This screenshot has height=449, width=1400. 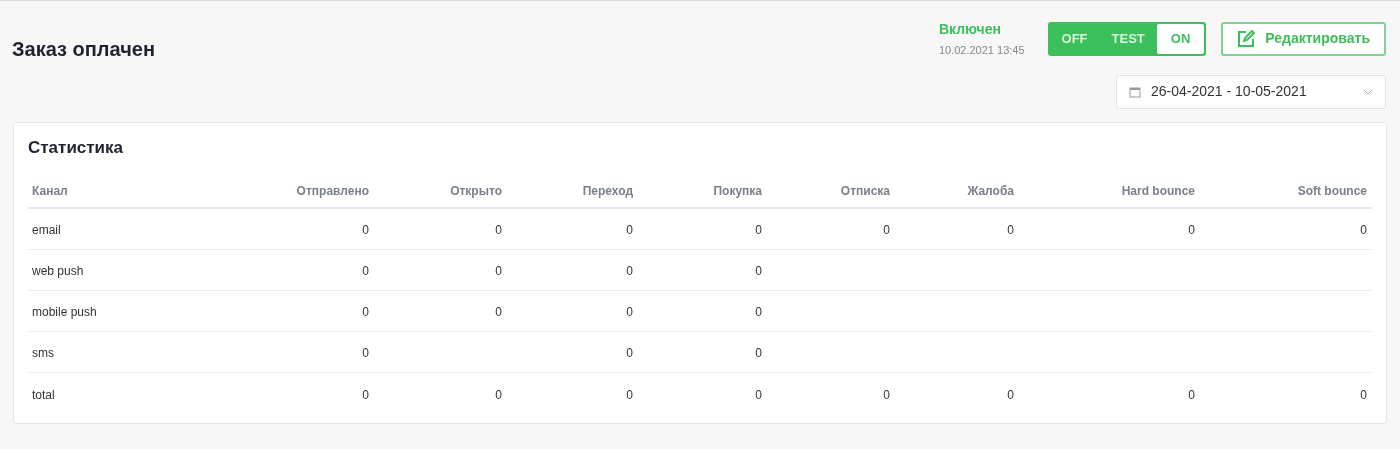 I want to click on table-cell: web push, so click(x=58, y=271).